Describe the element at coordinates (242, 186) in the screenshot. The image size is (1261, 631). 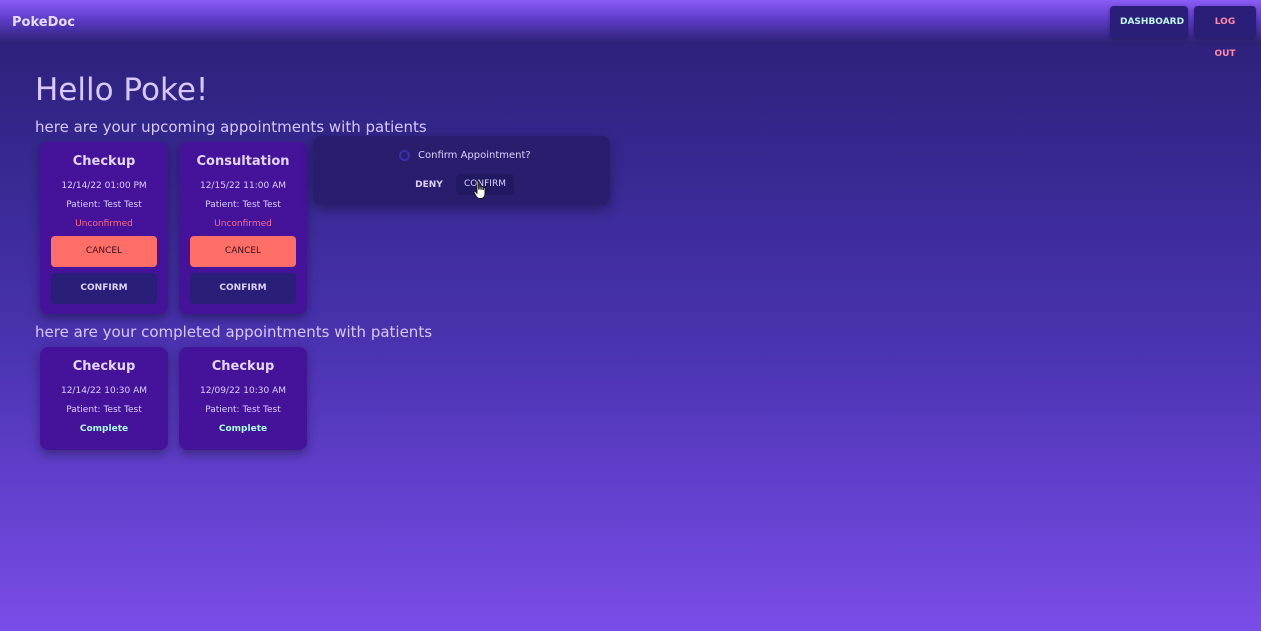
I see `appointment-datetime: 12/15/22 11:00 AM` at that location.